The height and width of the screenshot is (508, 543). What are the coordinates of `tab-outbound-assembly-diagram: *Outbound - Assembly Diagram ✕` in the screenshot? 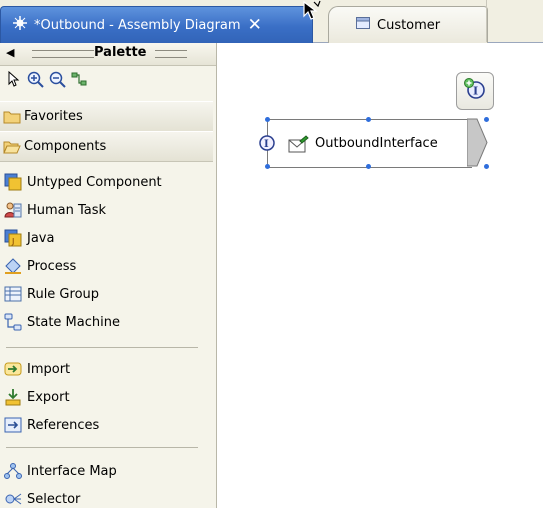 It's located at (156, 24).